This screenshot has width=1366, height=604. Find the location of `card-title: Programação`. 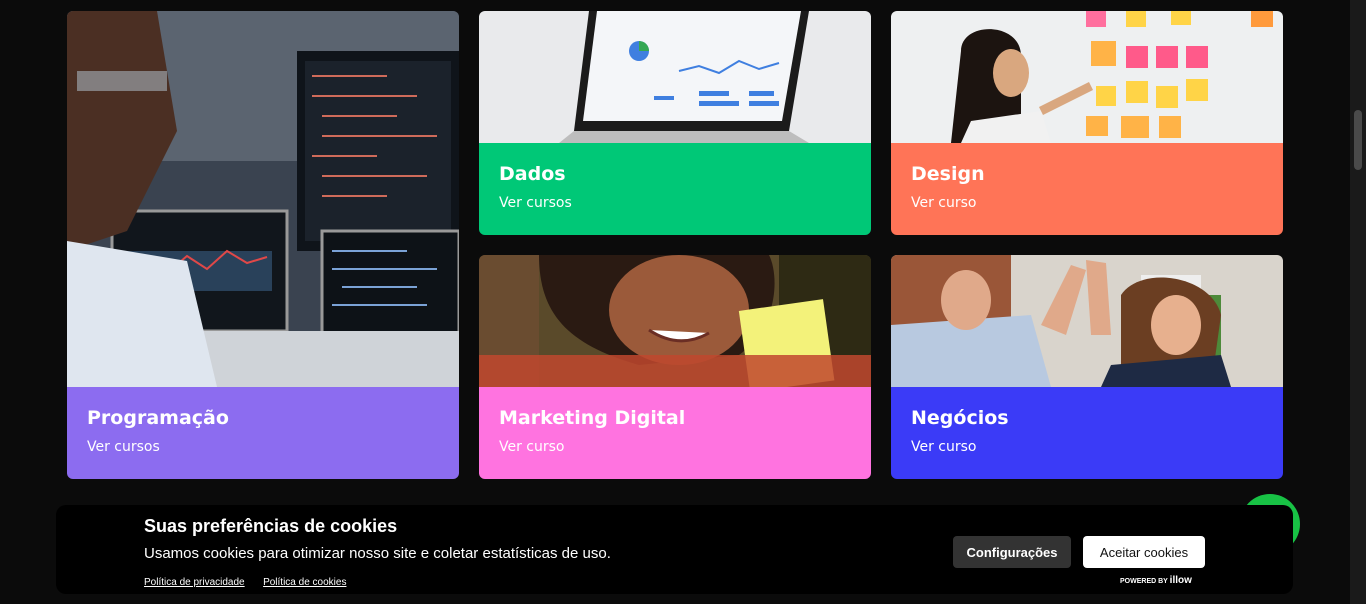

card-title: Programação is located at coordinates (158, 418).